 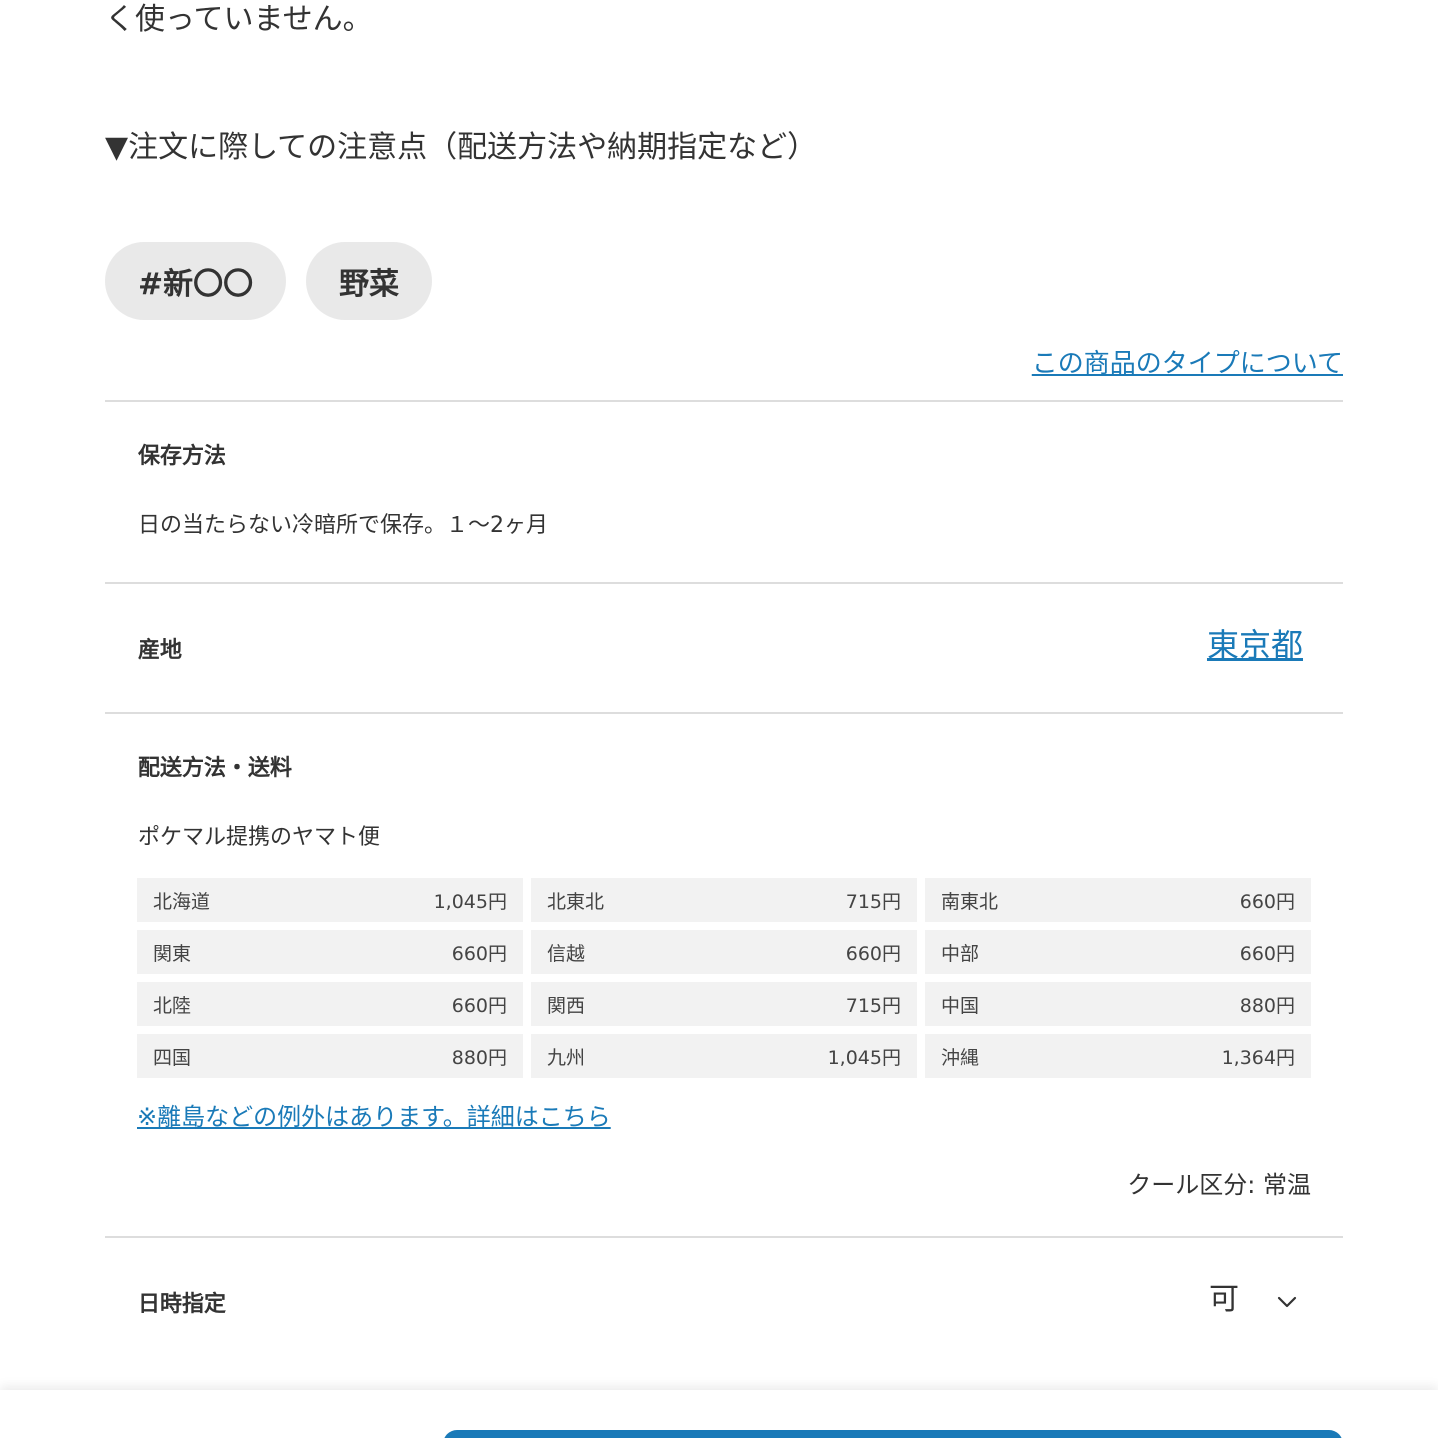 I want to click on fee-region: 北東北, so click(x=576, y=901).